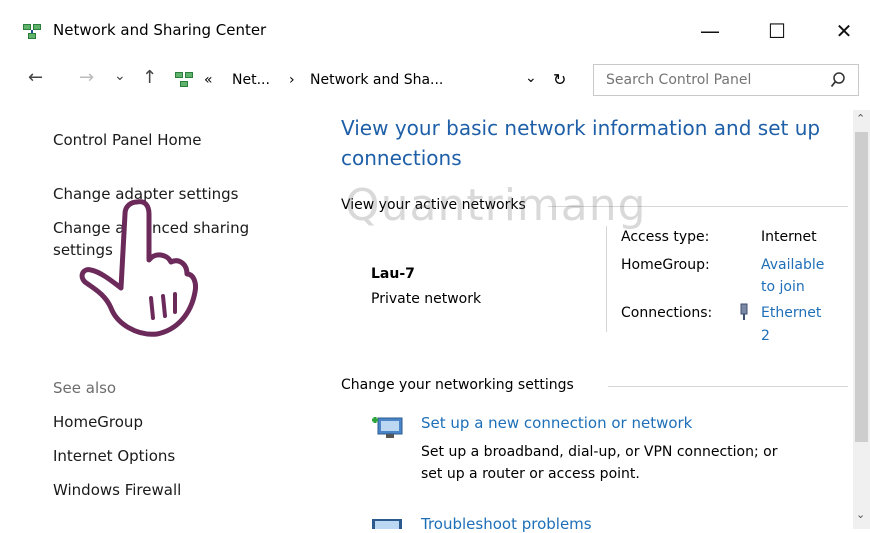 The width and height of the screenshot is (870, 533). Describe the element at coordinates (387, 524) in the screenshot. I see `troubleshoot-icon` at that location.